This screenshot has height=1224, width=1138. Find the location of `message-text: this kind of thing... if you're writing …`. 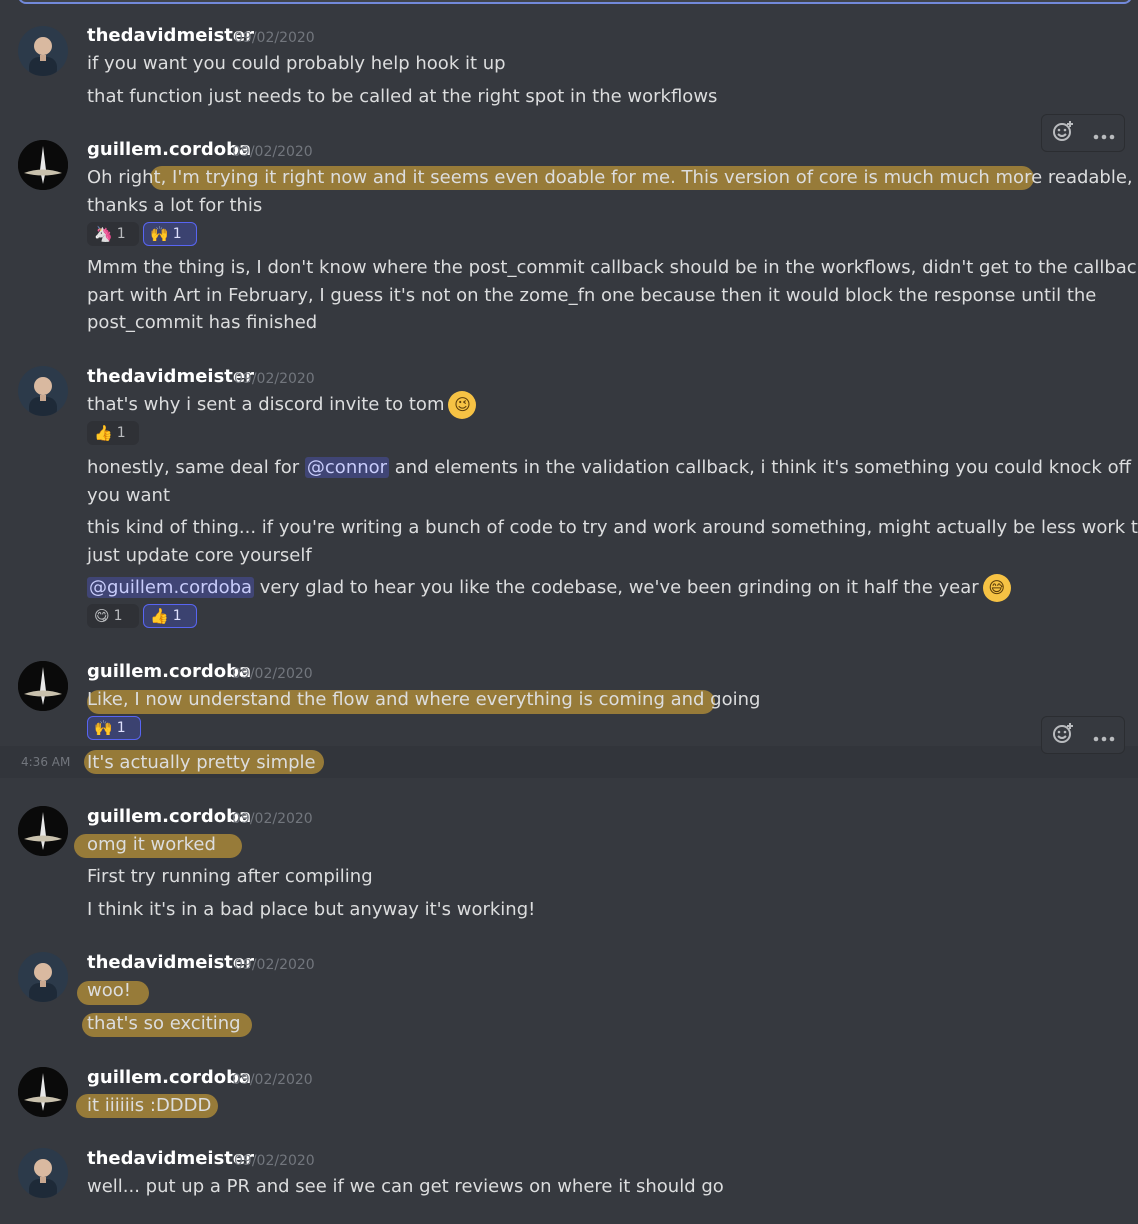

message-text: this kind of thing... if you're writing … is located at coordinates (612, 527).